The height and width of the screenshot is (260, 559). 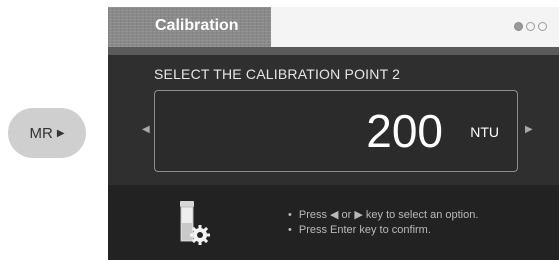 I want to click on title-bar: Calibration, so click(x=333, y=27).